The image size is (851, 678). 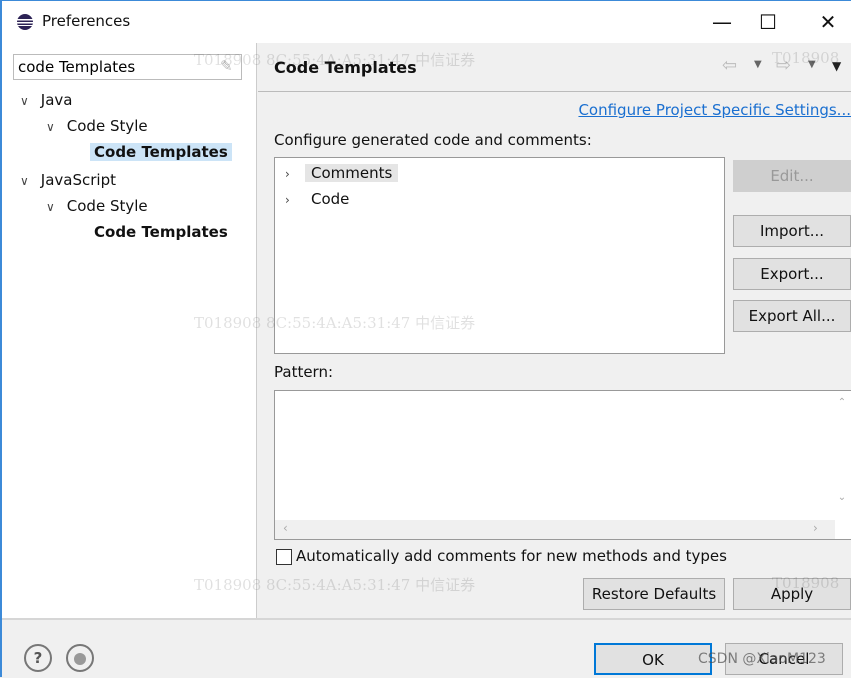 I want to click on close-button: ✕, so click(x=828, y=22).